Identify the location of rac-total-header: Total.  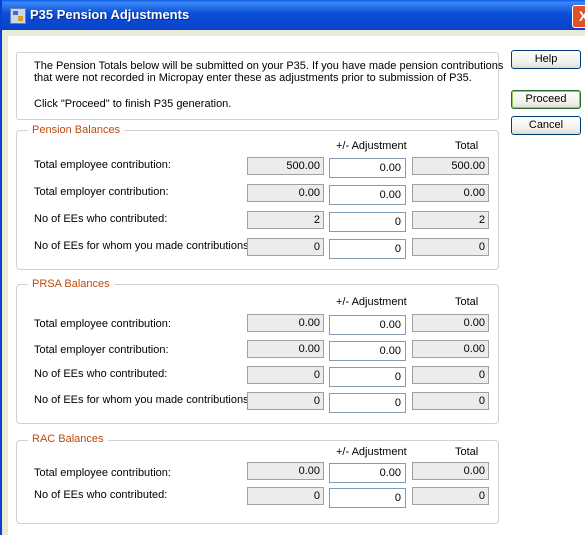
(467, 452).